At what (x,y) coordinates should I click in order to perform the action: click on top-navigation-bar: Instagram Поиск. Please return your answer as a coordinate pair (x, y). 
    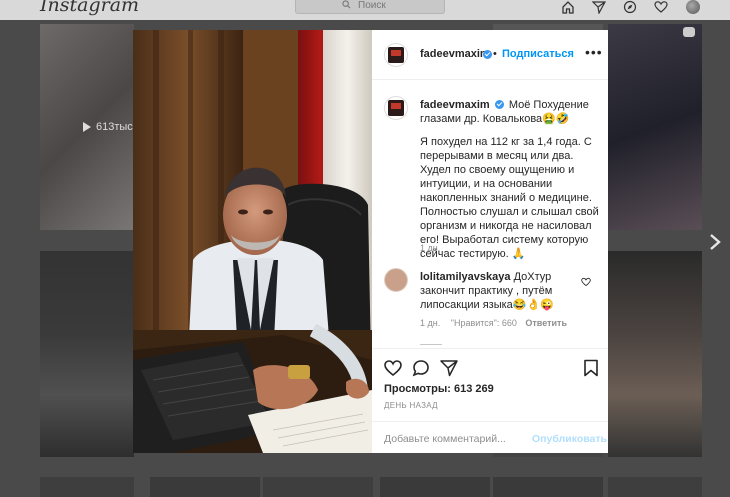
    Looking at the image, I should click on (365, 10).